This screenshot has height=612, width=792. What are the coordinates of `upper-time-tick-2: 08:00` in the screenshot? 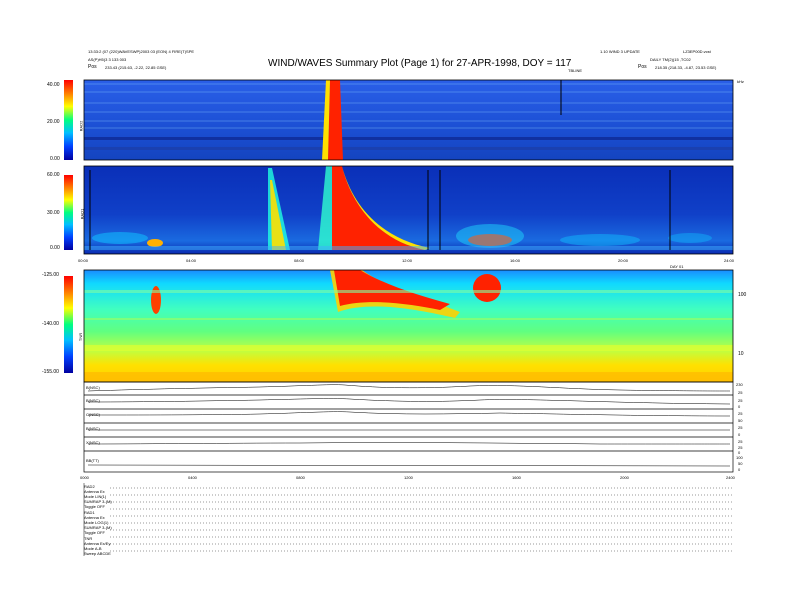 It's located at (299, 260).